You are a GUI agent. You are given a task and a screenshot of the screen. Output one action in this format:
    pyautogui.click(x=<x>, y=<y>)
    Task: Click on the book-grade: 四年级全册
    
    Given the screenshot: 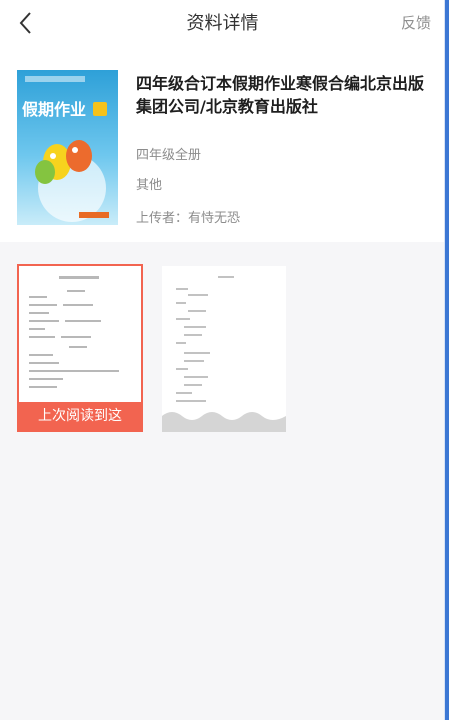 What is the action you would take?
    pyautogui.click(x=169, y=155)
    